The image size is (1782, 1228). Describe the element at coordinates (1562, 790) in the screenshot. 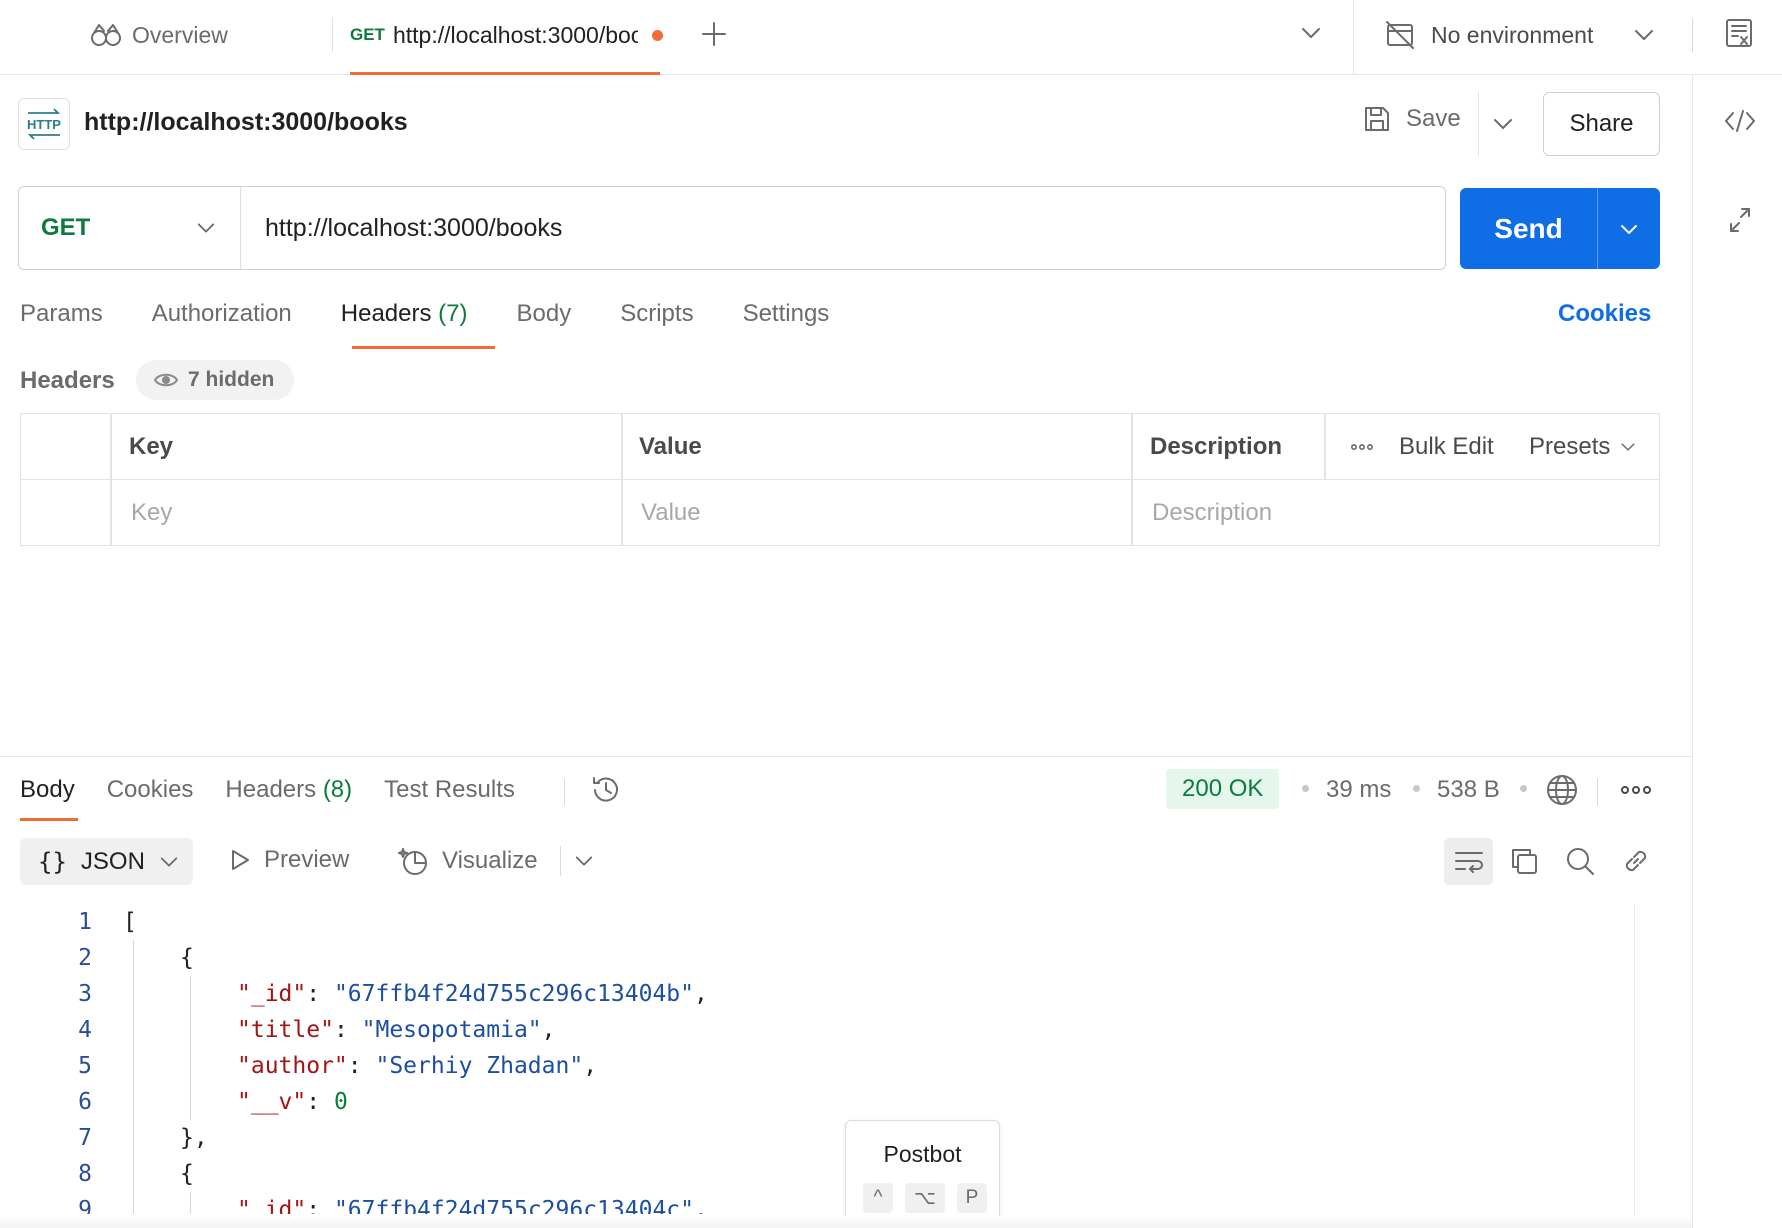

I see `globe-icon` at that location.